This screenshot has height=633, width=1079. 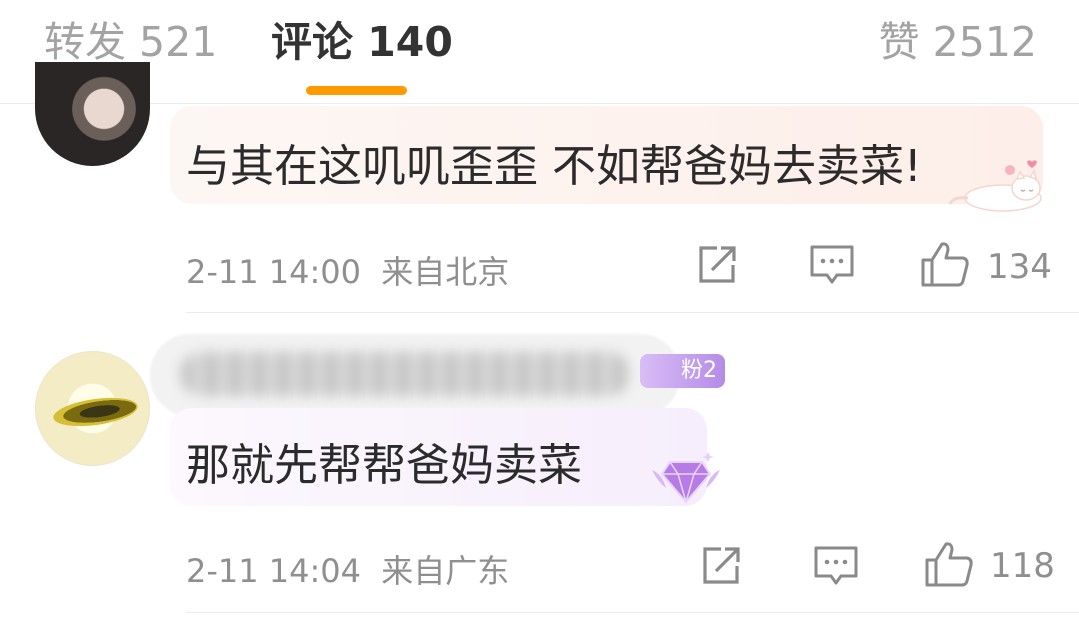 What do you see at coordinates (95, 412) in the screenshot?
I see `avatar-image` at bounding box center [95, 412].